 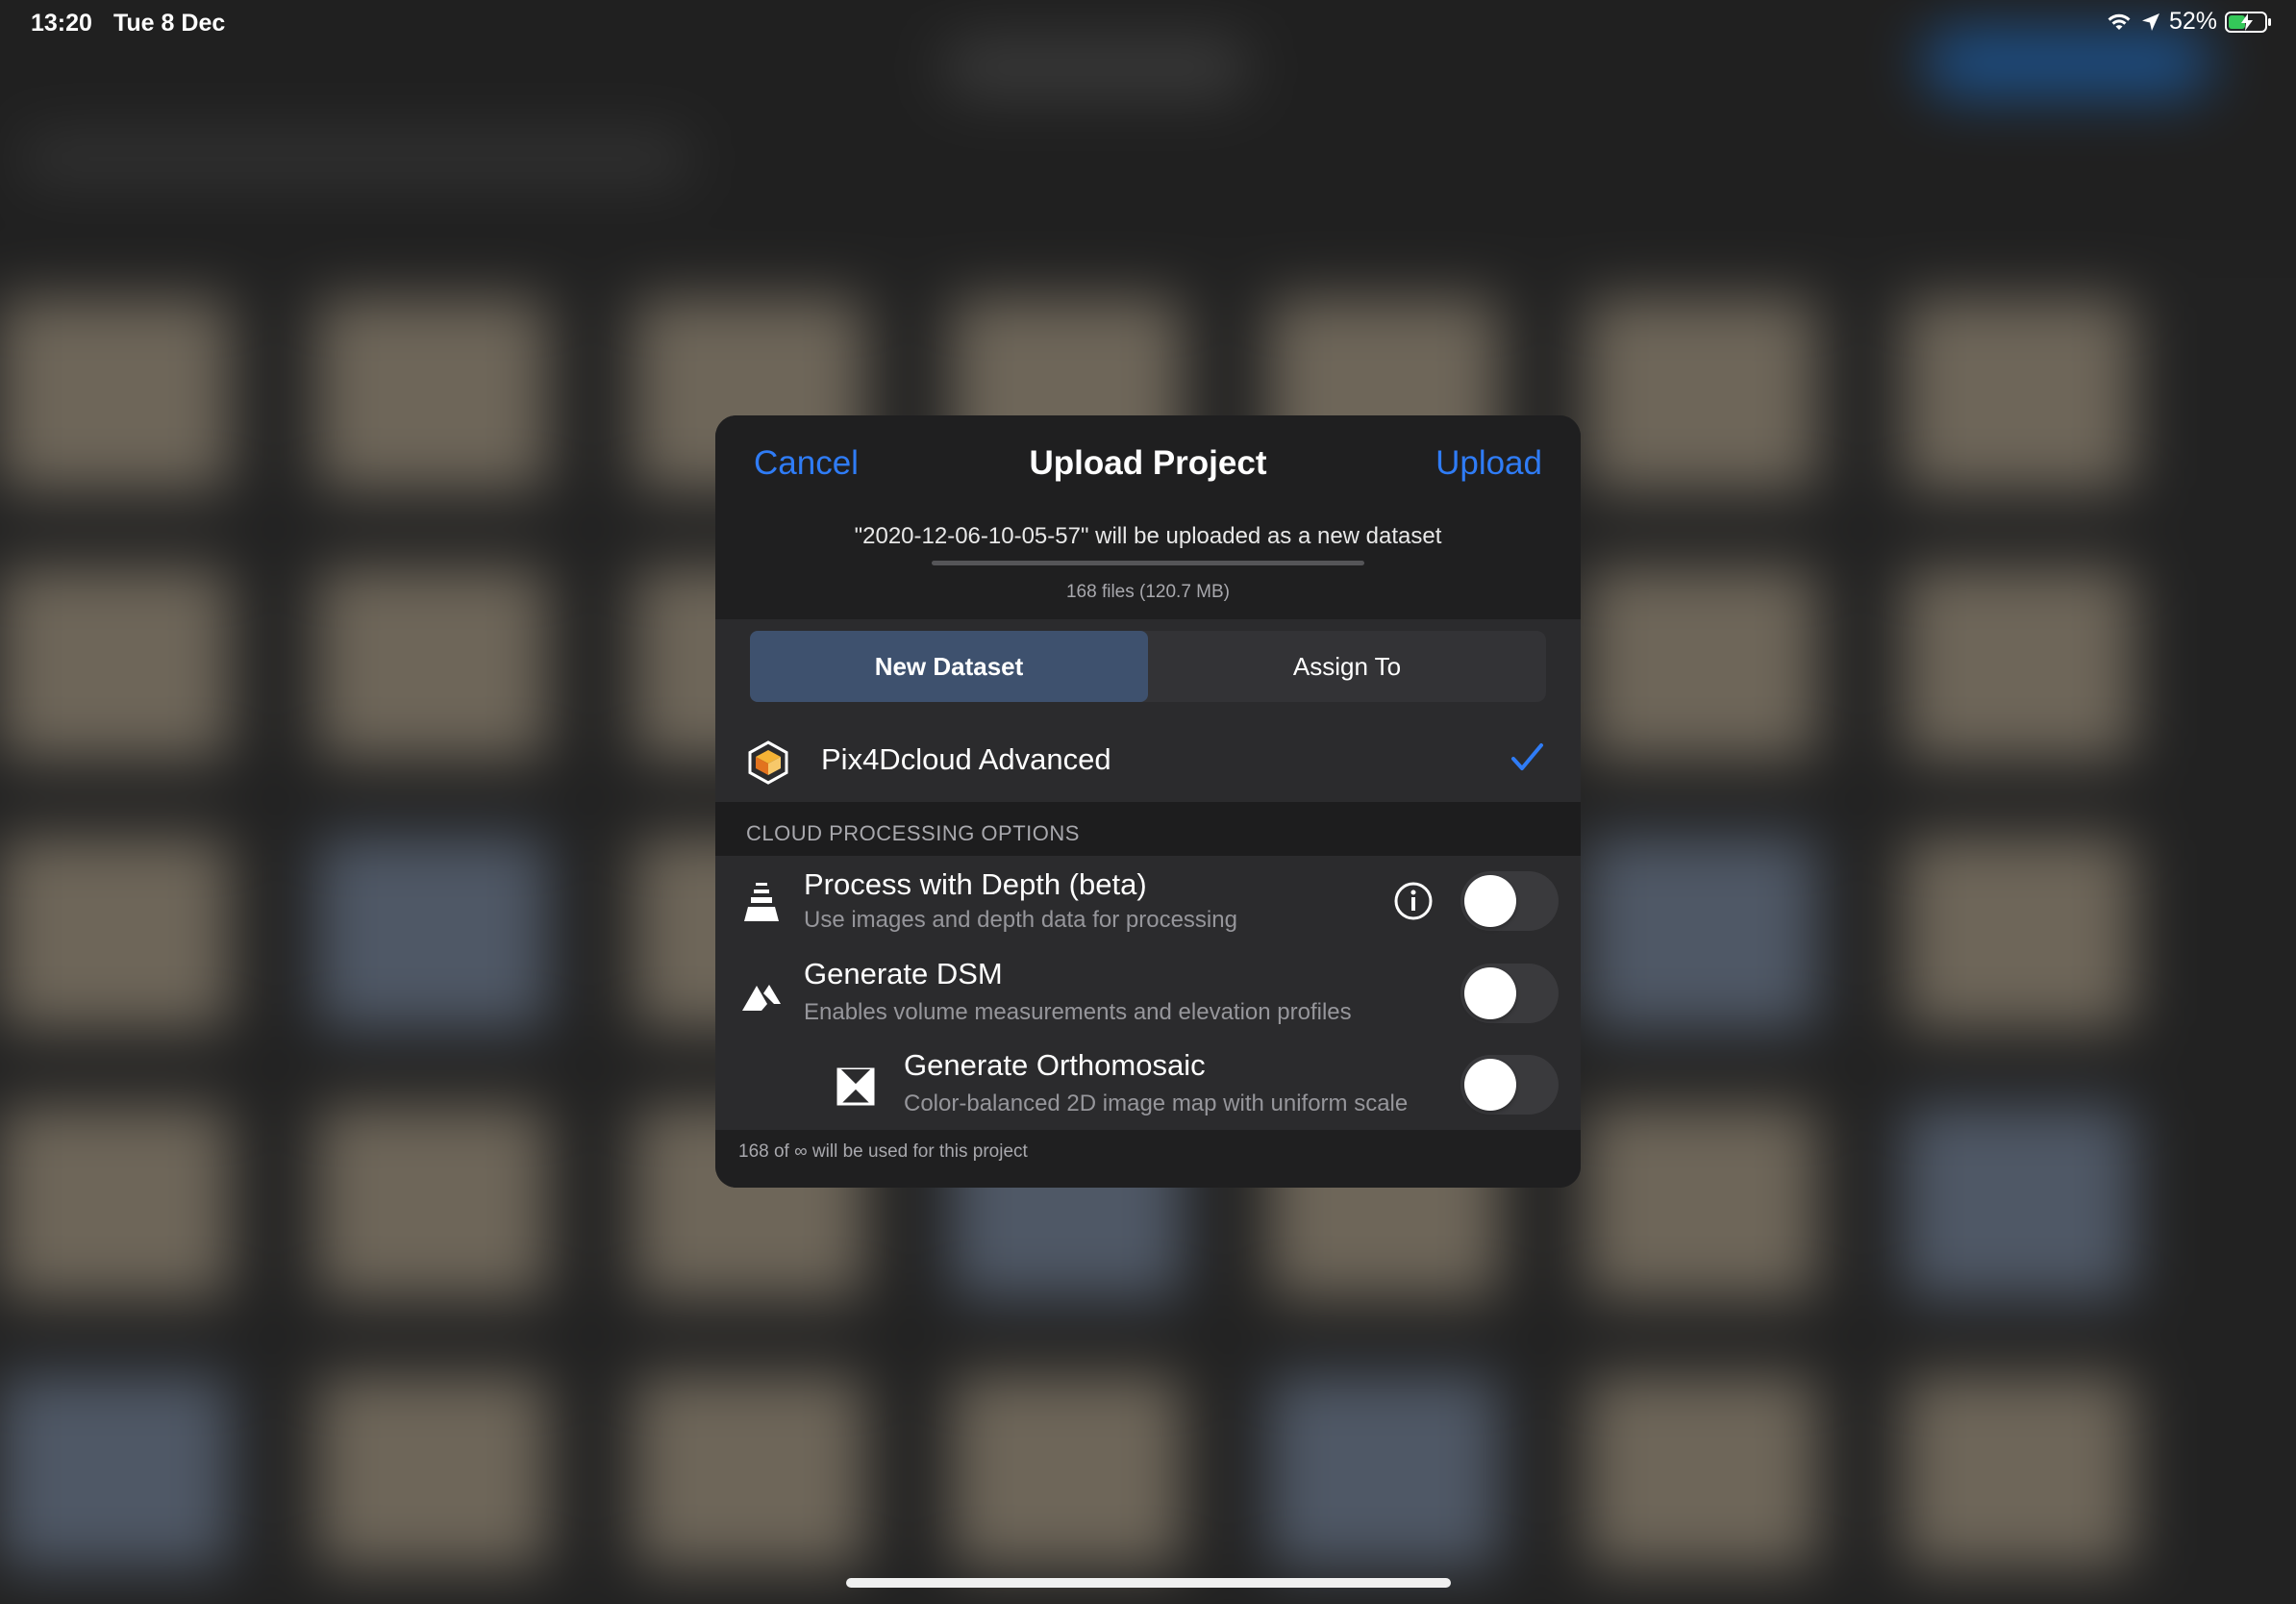 What do you see at coordinates (1148, 563) in the screenshot?
I see `upload-progress-bar` at bounding box center [1148, 563].